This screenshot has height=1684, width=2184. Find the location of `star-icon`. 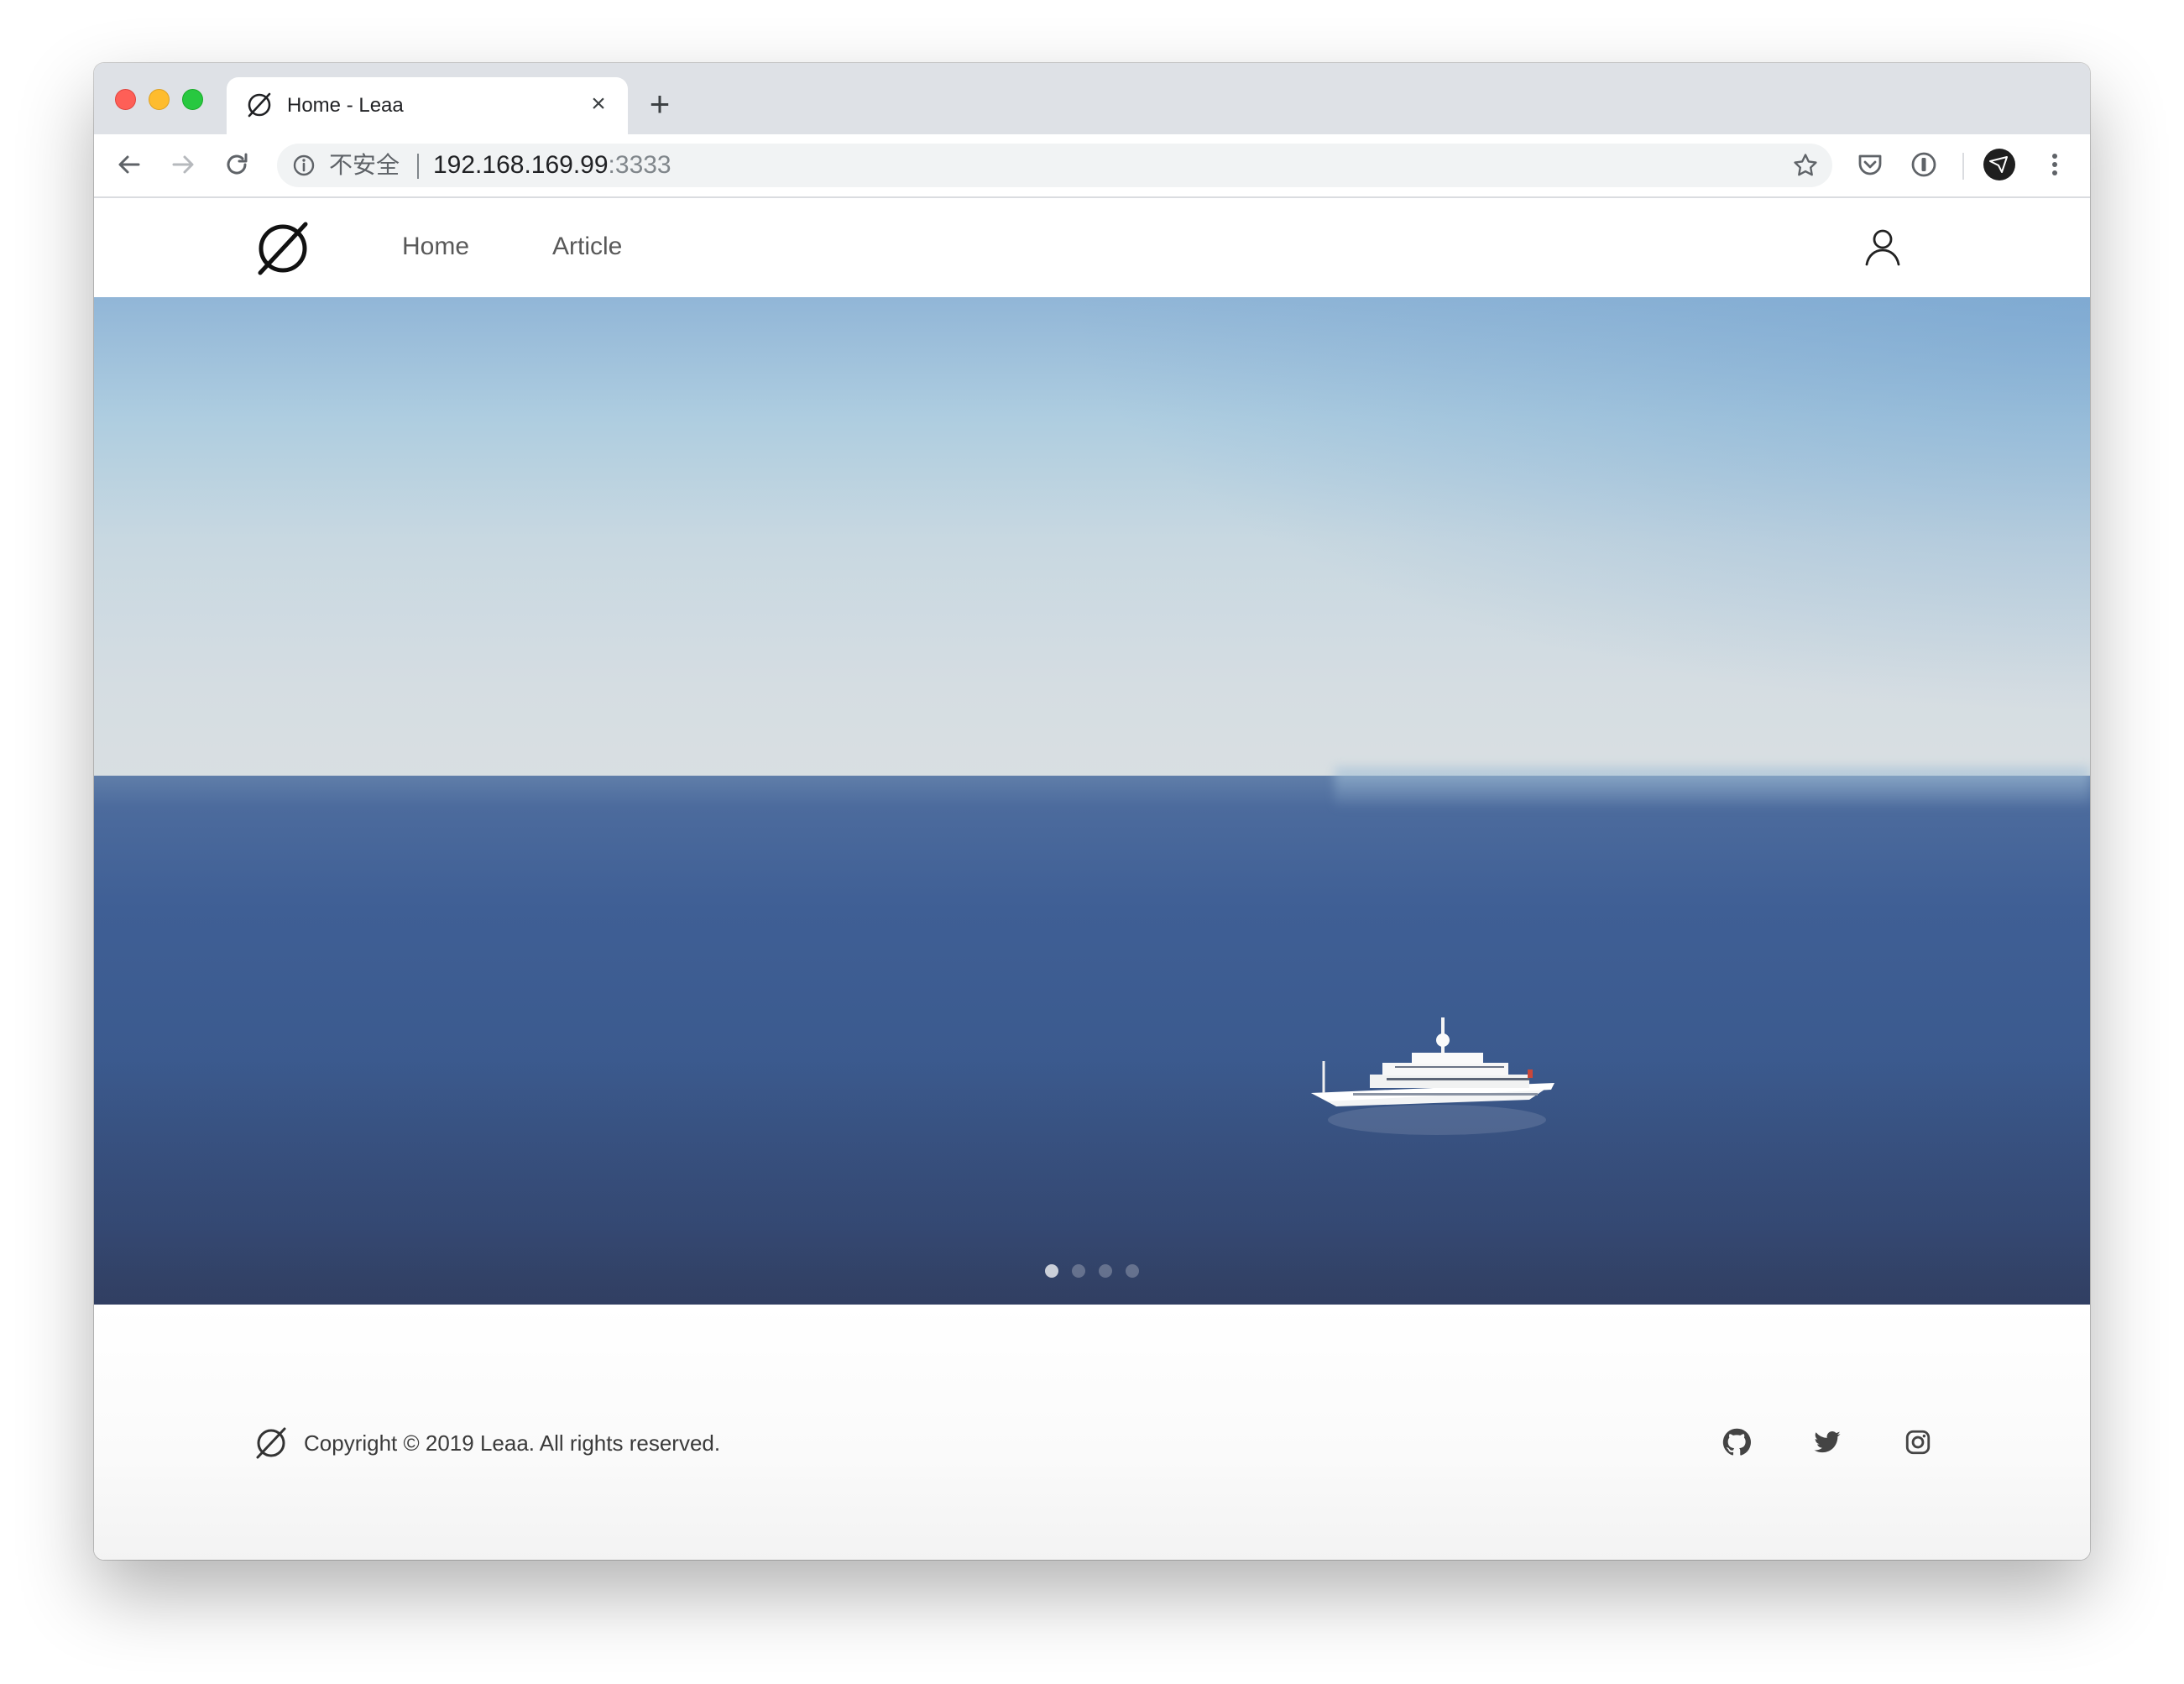

star-icon is located at coordinates (1806, 165).